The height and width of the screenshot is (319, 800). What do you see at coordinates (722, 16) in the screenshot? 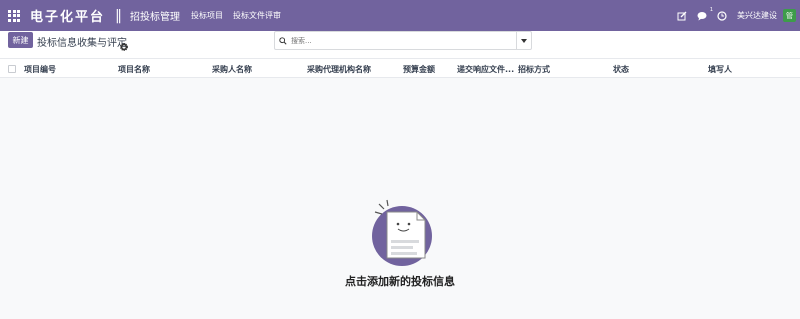
I see `clock-icon` at bounding box center [722, 16].